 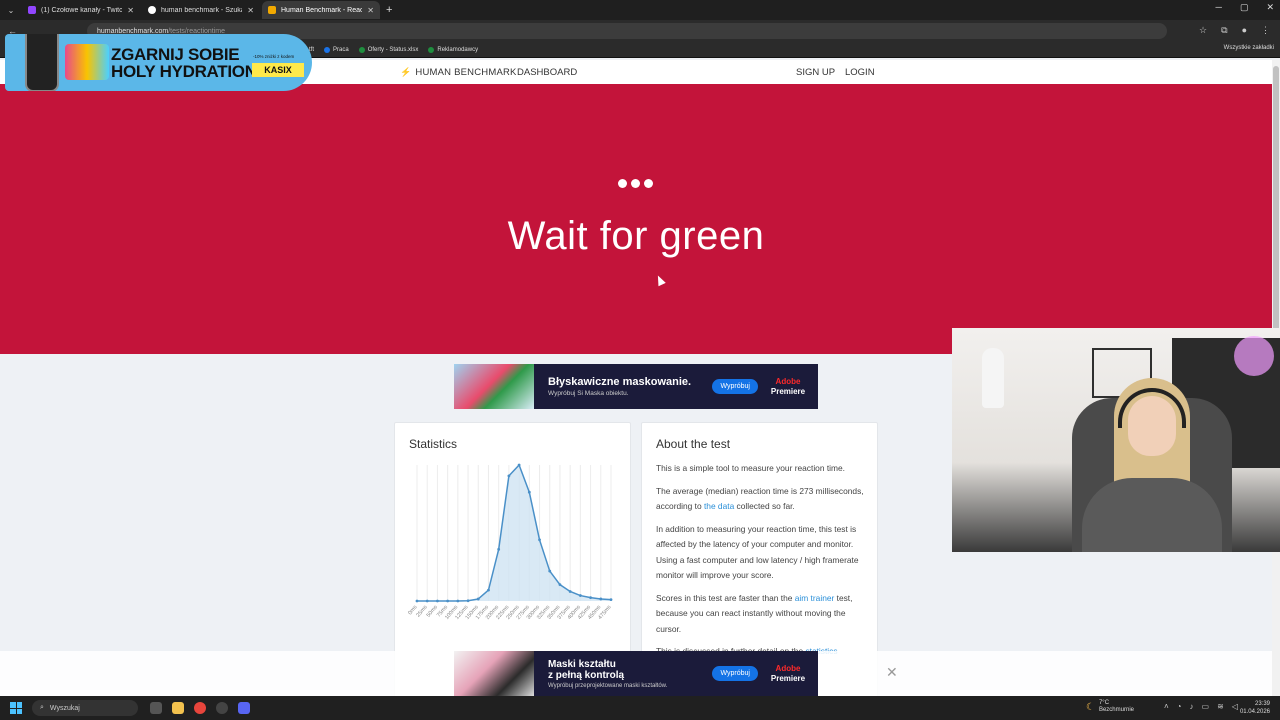 I want to click on chrome-icon, so click(x=200, y=708).